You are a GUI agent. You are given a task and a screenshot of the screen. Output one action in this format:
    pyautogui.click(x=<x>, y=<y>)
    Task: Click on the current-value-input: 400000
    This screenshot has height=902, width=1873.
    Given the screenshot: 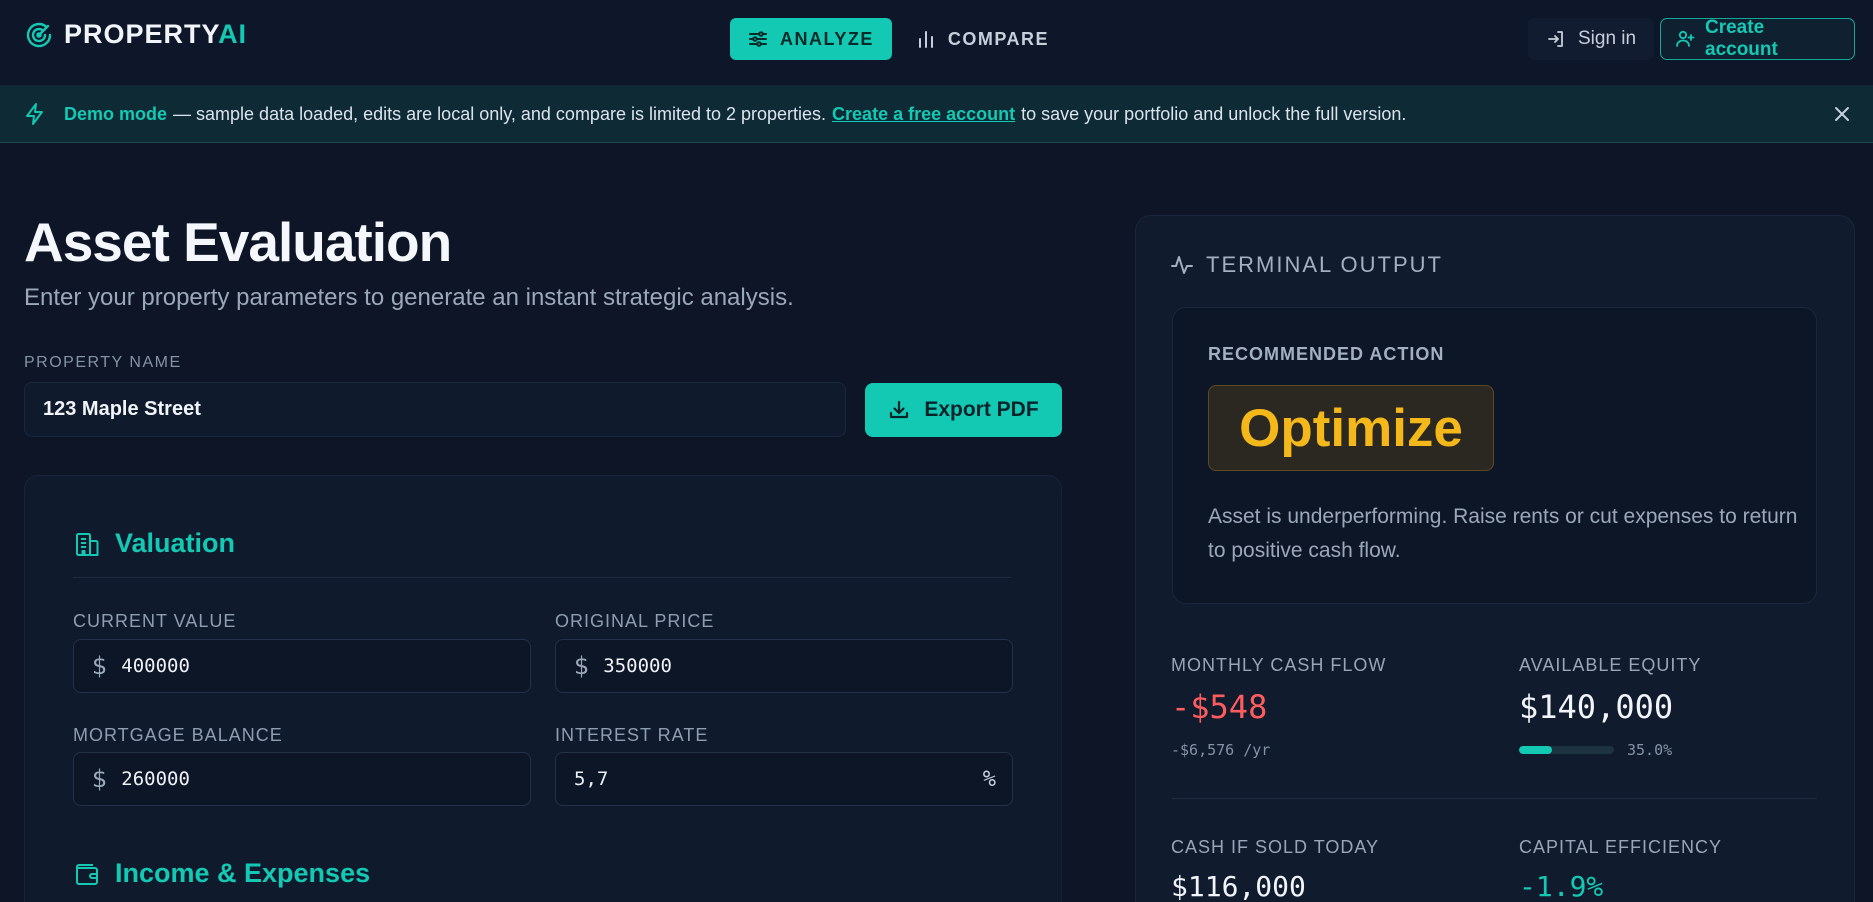 What is the action you would take?
    pyautogui.click(x=155, y=666)
    